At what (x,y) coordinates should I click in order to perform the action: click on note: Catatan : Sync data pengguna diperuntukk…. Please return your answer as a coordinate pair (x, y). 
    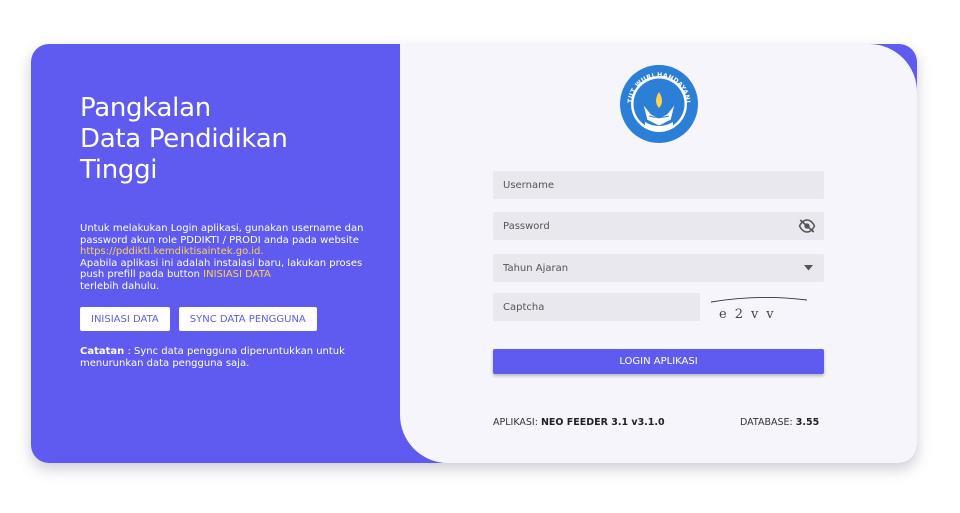
    Looking at the image, I should click on (240, 357).